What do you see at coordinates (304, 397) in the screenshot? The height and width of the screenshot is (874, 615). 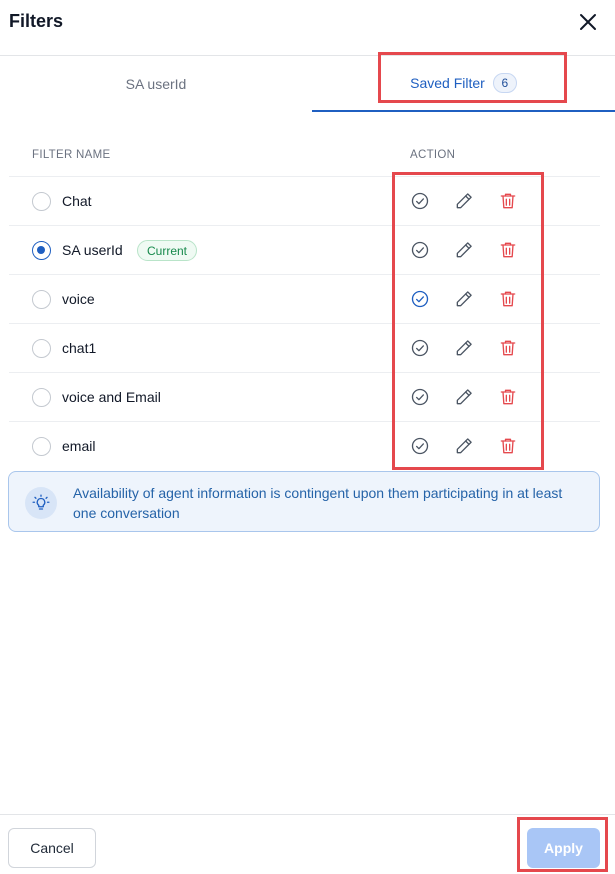 I see `table-row: voice and Email` at bounding box center [304, 397].